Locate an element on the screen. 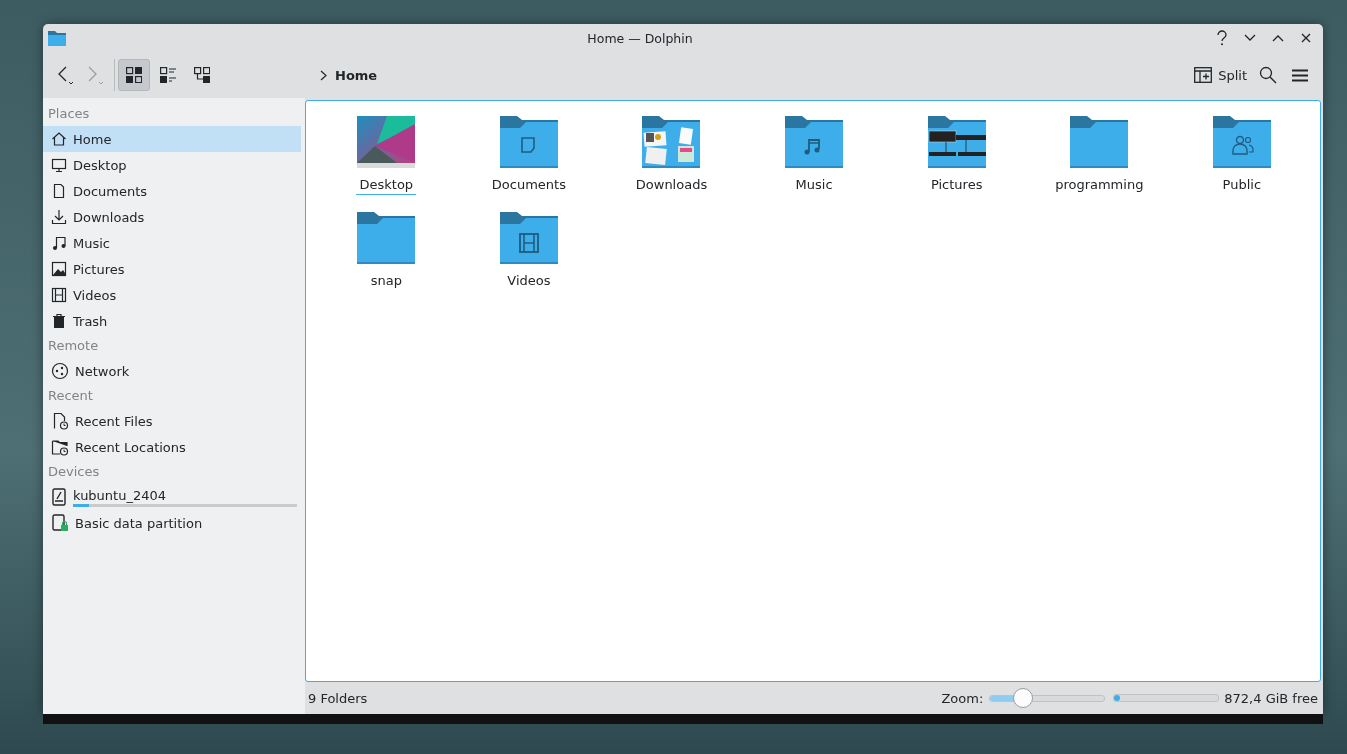 Image resolution: width=1347 pixels, height=754 pixels. split-view-icon is located at coordinates (1203, 75).